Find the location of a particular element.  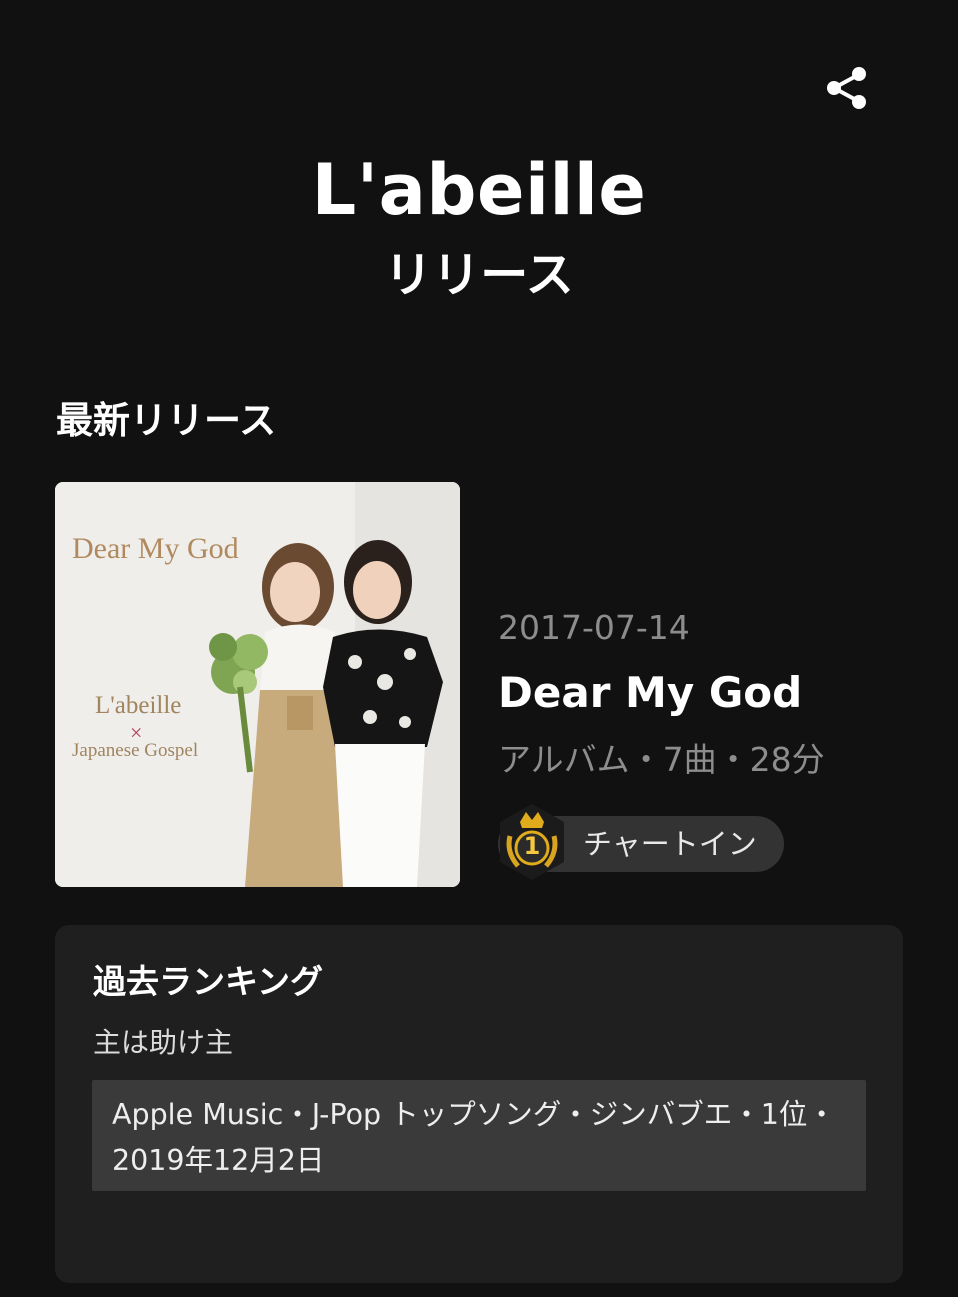

crown-medal-icon: 1 is located at coordinates (532, 842).